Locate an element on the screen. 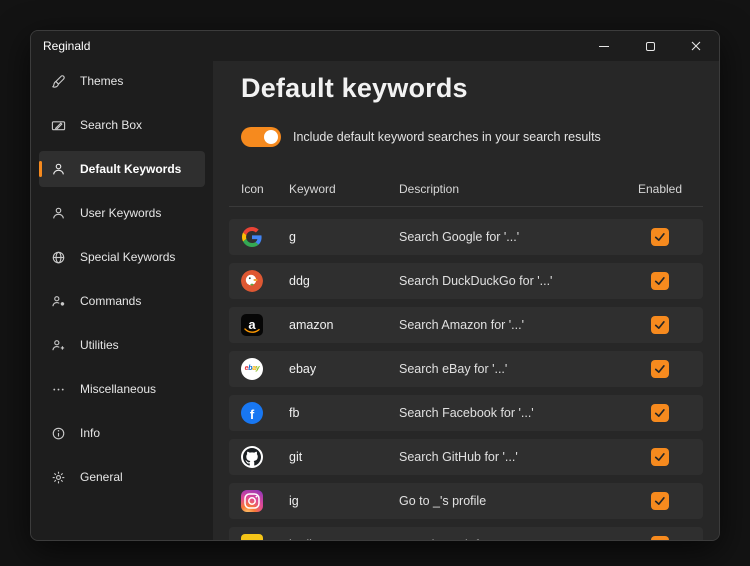 The image size is (750, 566). sidebar-item-themes: Themes is located at coordinates (122, 81).